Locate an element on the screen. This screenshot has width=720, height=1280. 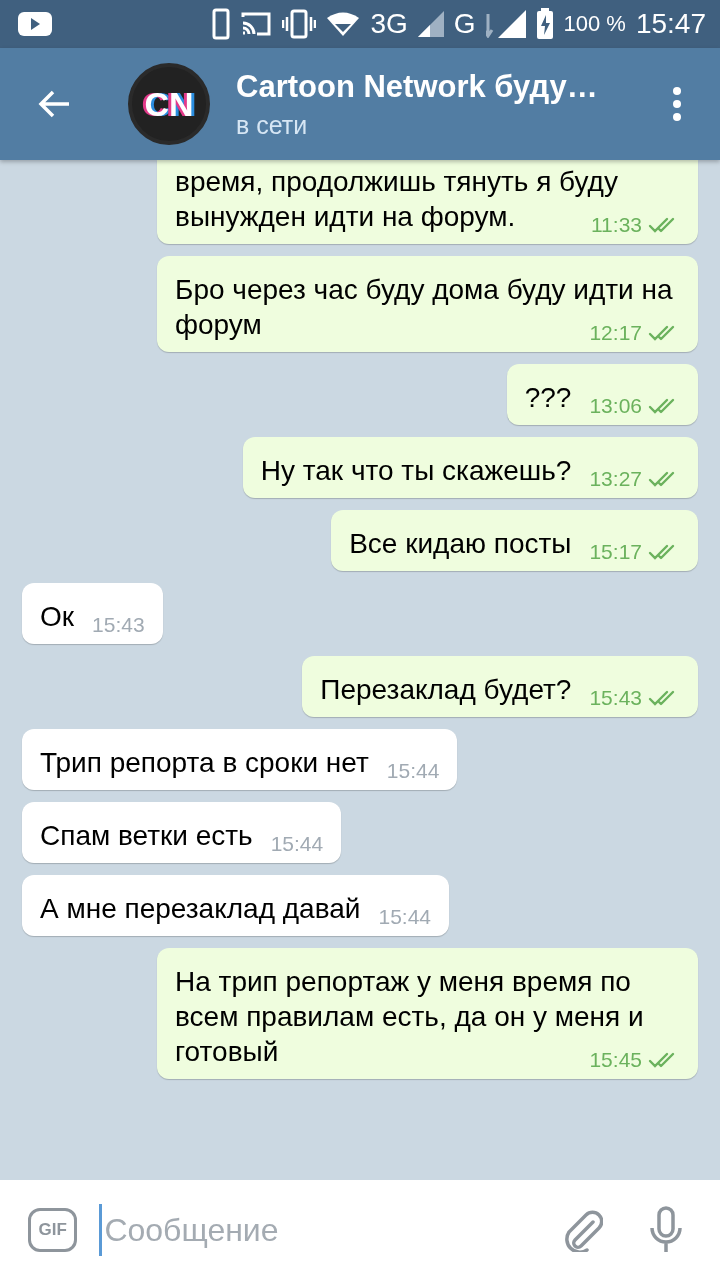
wifi-icon is located at coordinates (343, 24).